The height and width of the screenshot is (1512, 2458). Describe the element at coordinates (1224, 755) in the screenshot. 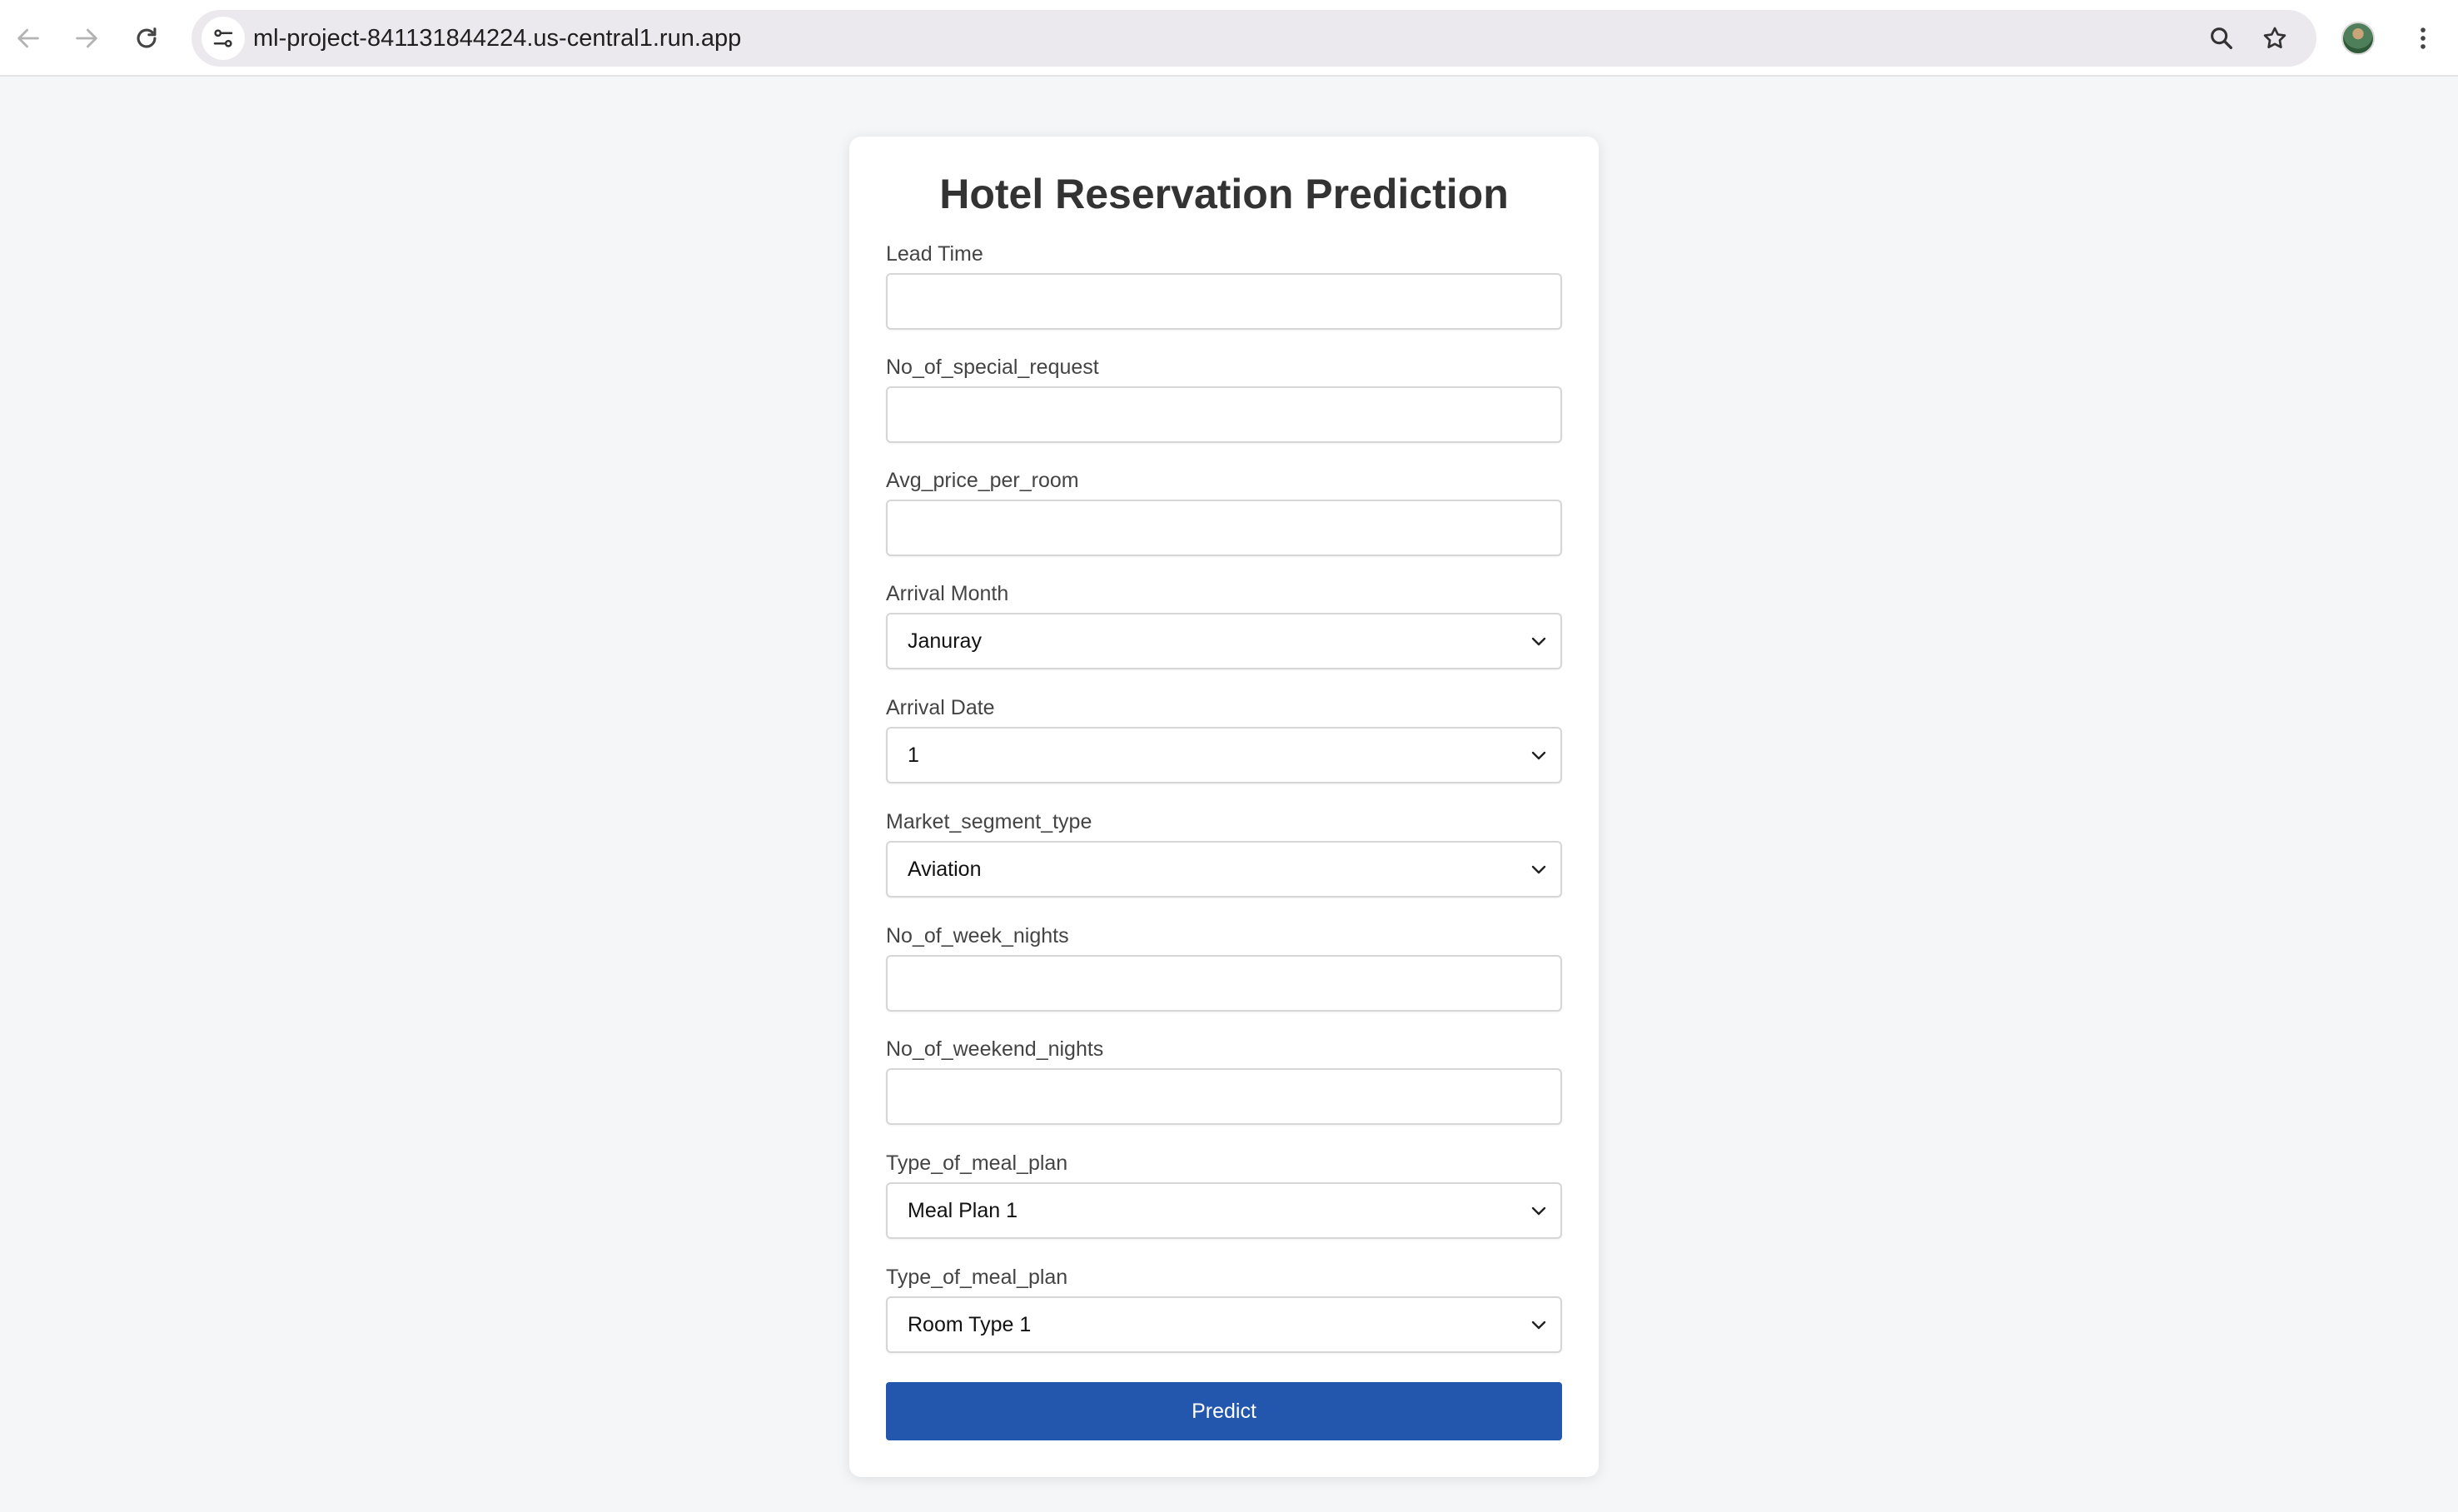

I see `arrival-date-select: 1` at that location.